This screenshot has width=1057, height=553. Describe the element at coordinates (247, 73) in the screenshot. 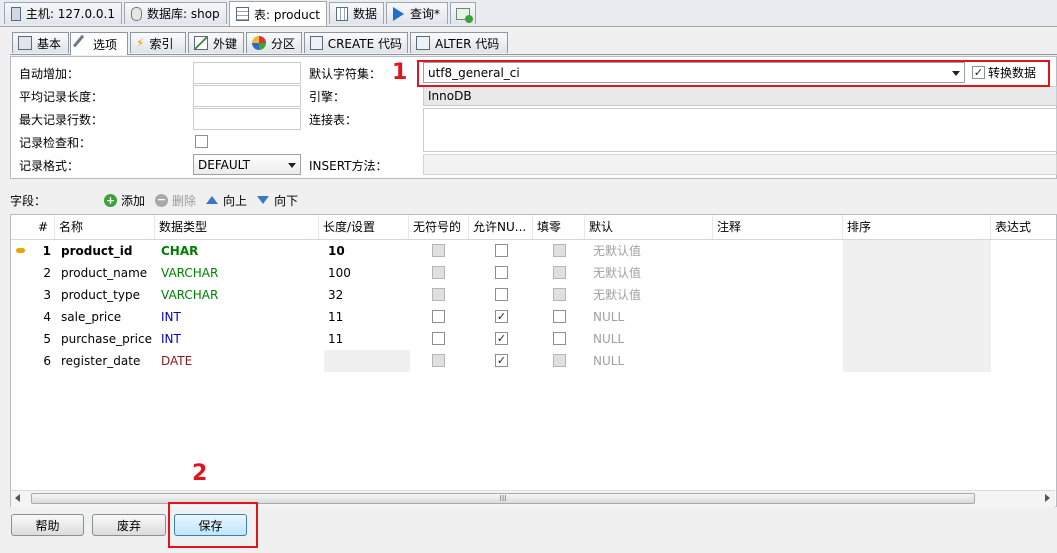

I see `auto-increment-input` at that location.